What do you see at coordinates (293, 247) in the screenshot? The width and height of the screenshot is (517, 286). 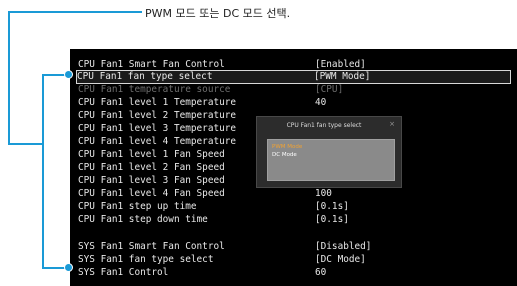 I see `setting-row-sys-fan1-smart-fan-control: SYS Fan1 Smart Fan Control [Disabled]` at bounding box center [293, 247].